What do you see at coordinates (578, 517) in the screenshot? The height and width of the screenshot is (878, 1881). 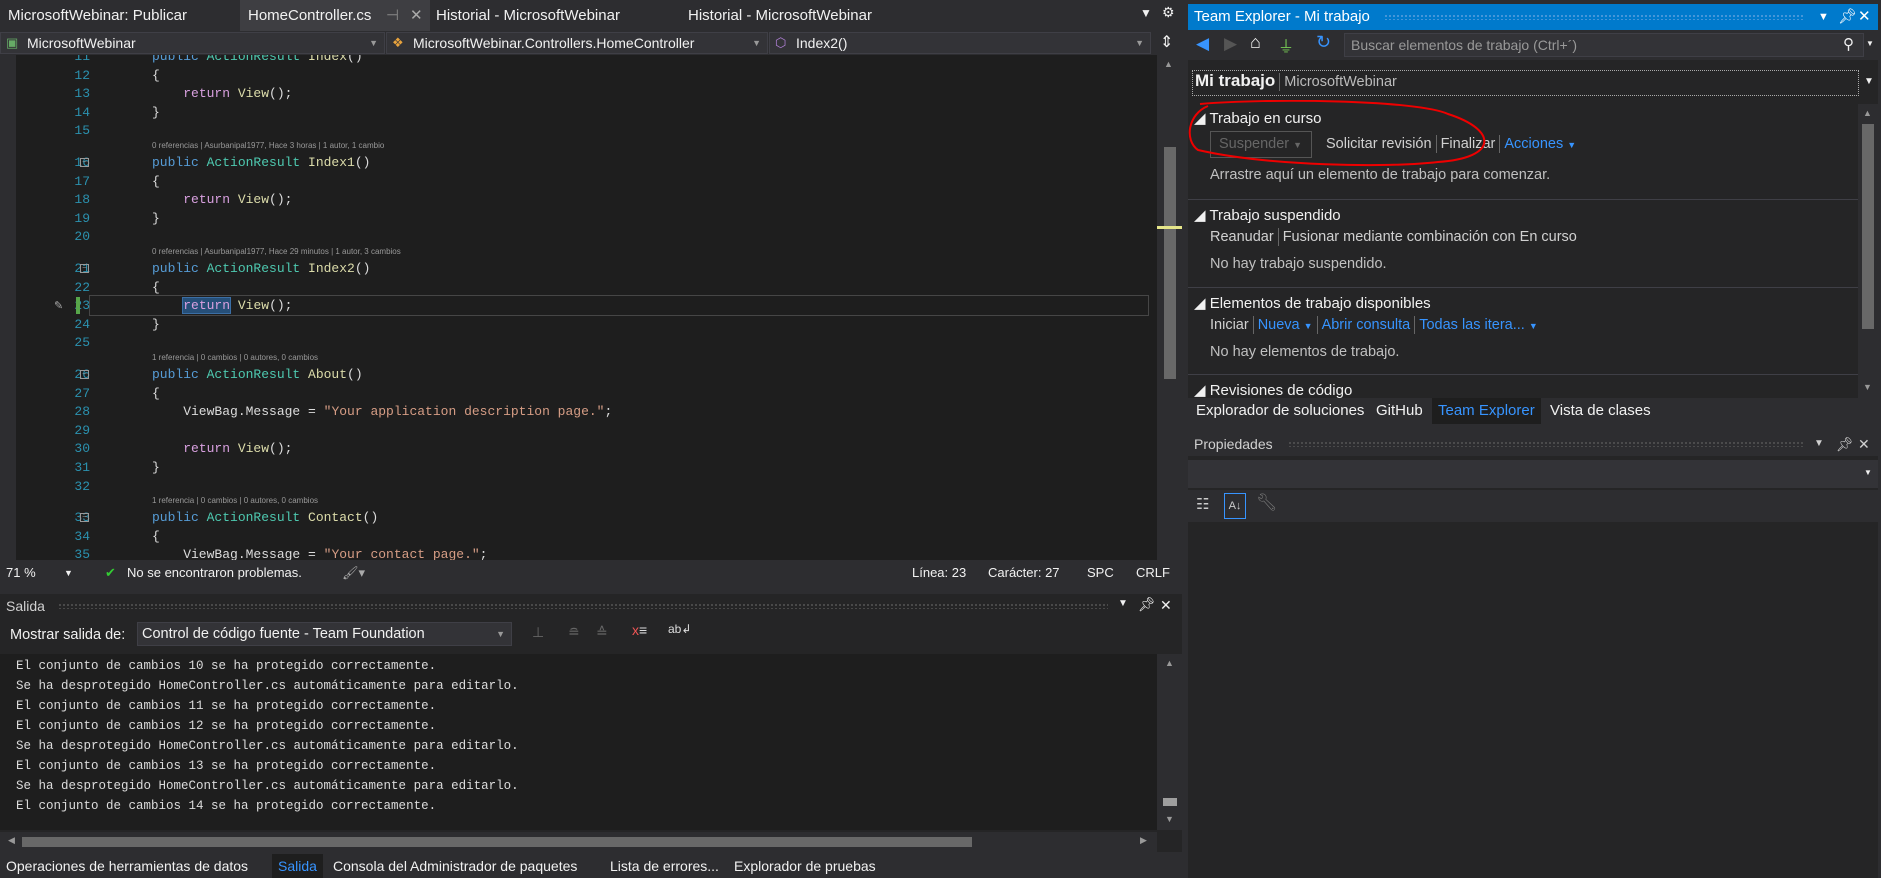 I see `code-line: 33− public ActionResult Contact()` at bounding box center [578, 517].